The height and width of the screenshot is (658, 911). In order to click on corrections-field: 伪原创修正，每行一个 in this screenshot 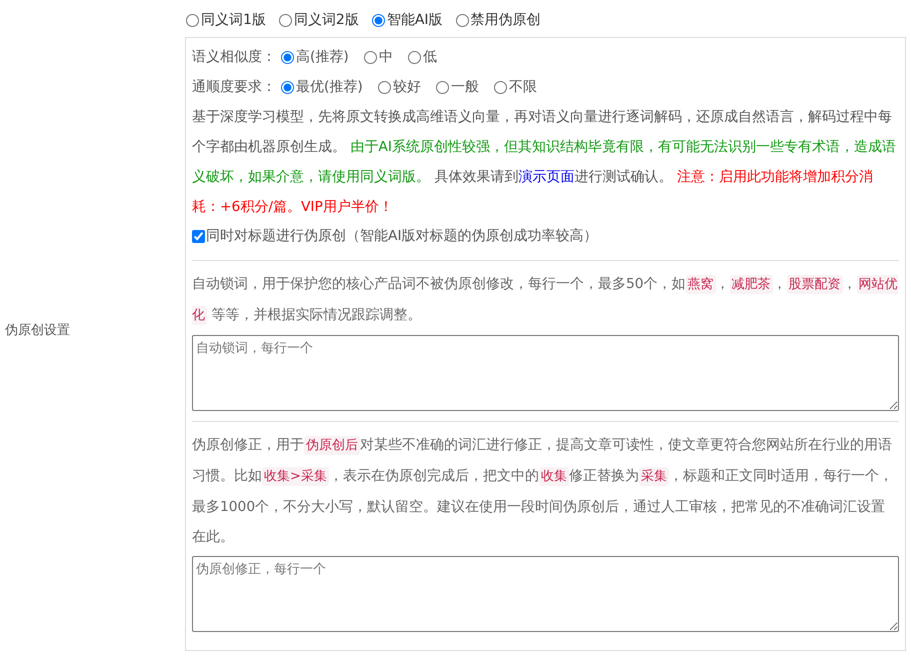, I will do `click(545, 594)`.